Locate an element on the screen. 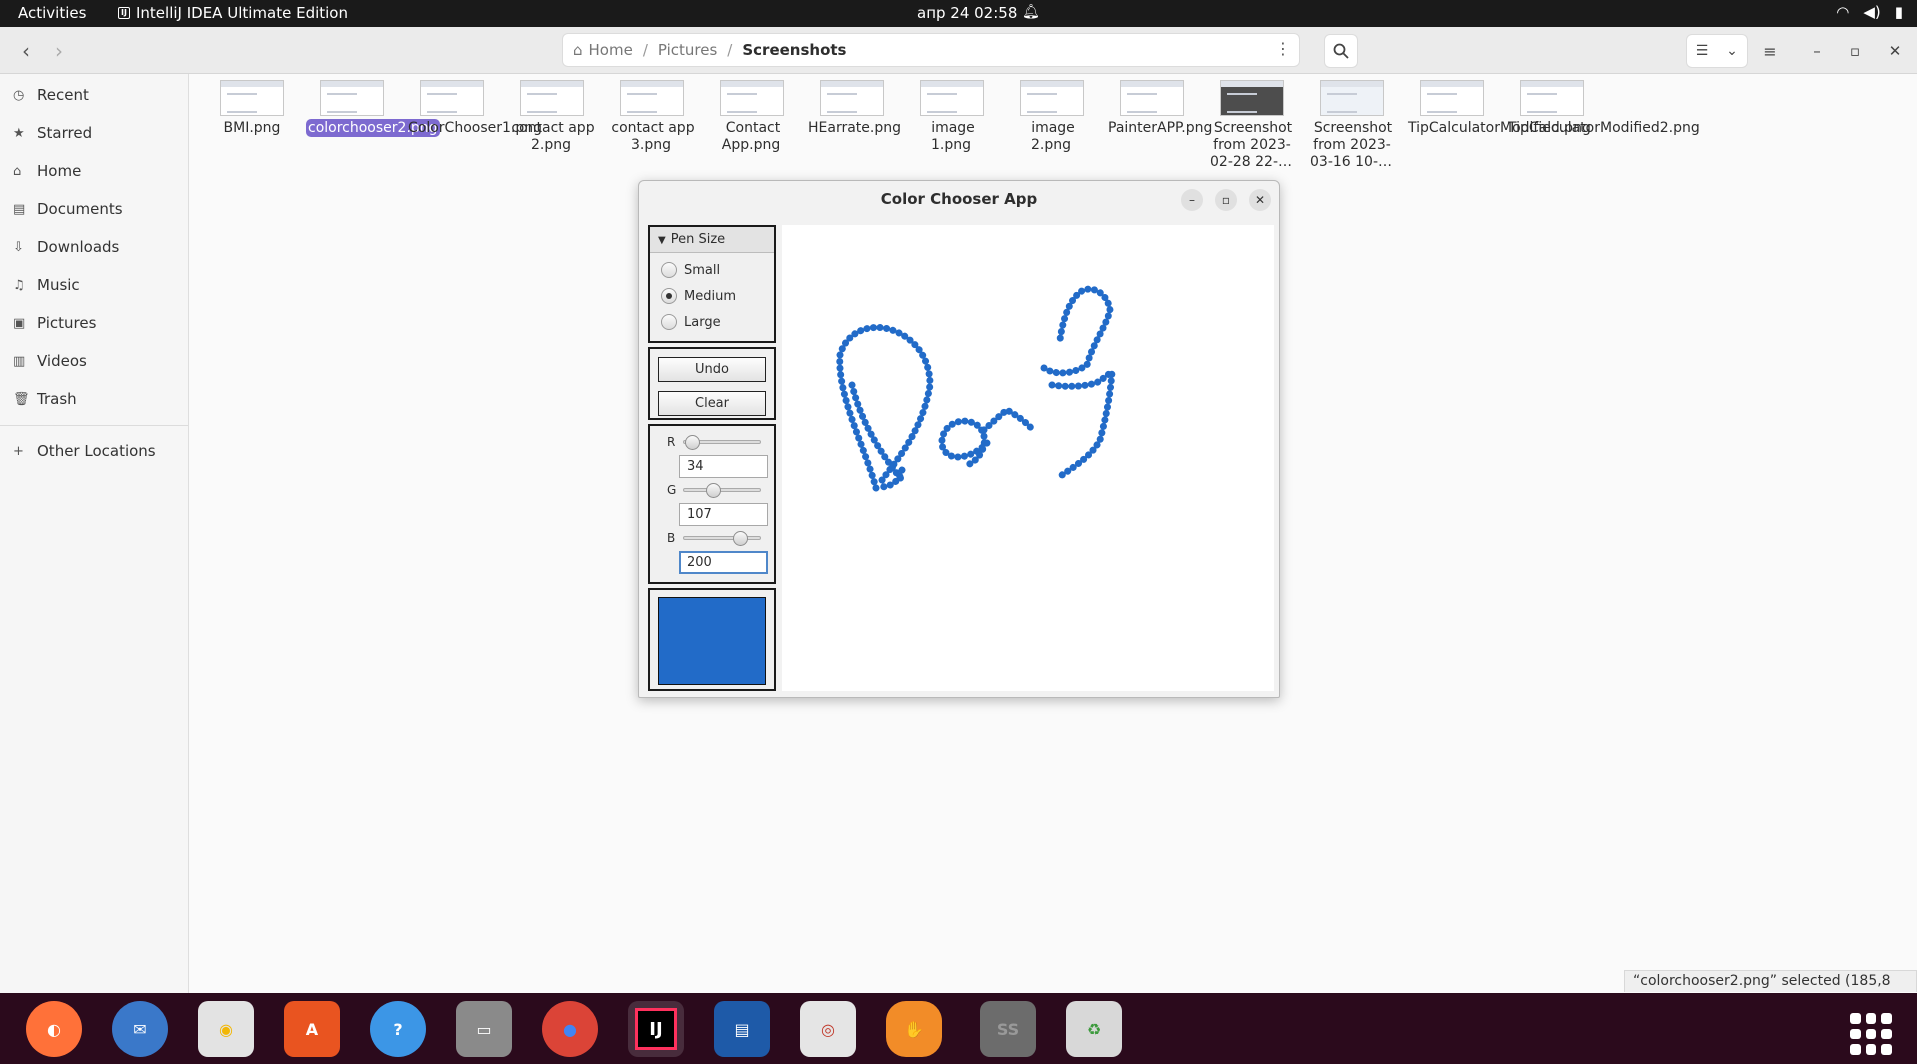  file-item: image 1.png is located at coordinates (952, 116).